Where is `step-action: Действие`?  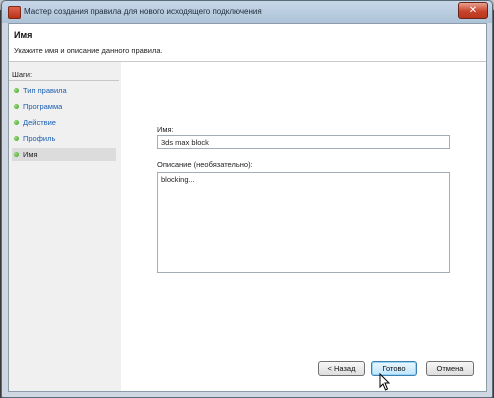 step-action: Действие is located at coordinates (64, 122).